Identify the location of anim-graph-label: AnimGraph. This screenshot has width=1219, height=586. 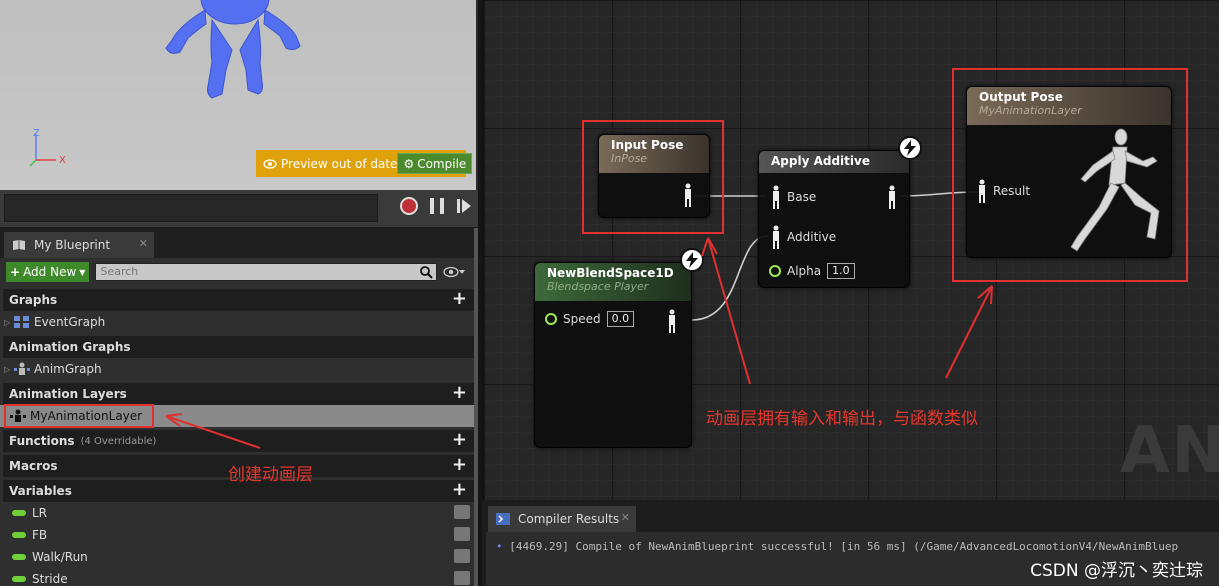
(68, 369).